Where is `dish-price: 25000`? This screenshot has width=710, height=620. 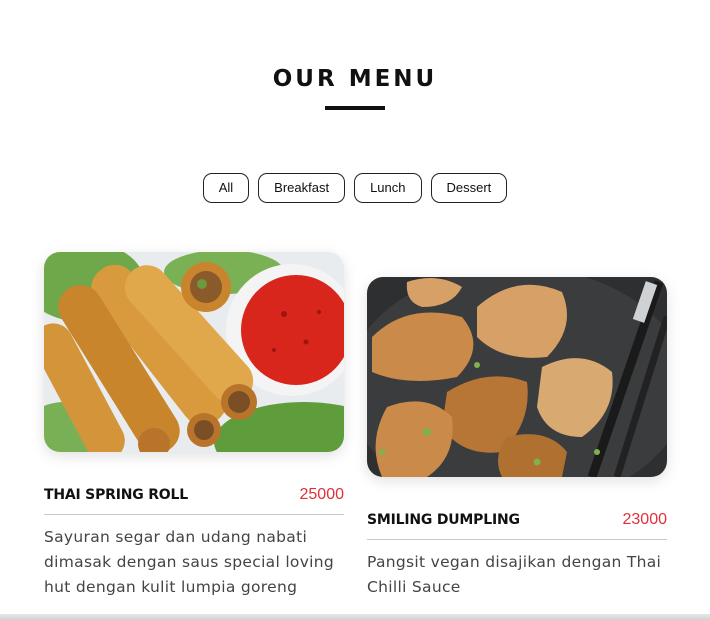 dish-price: 25000 is located at coordinates (322, 494).